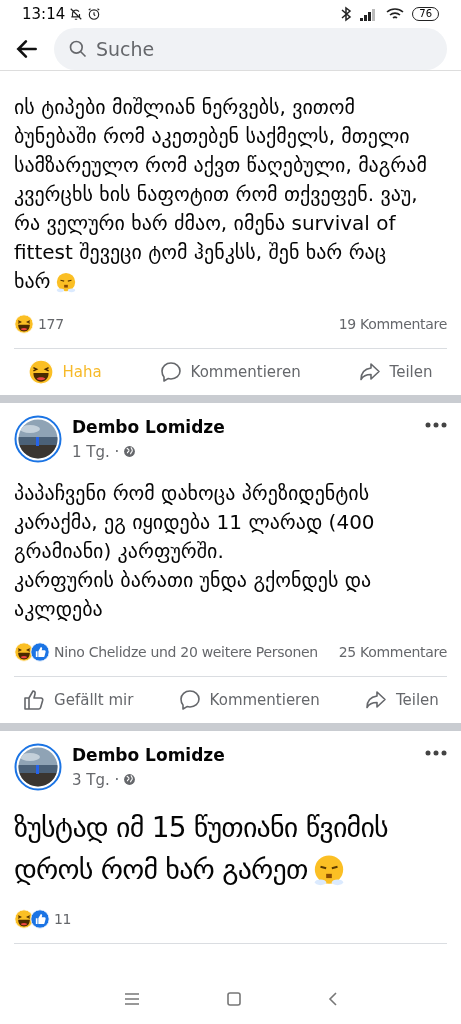  What do you see at coordinates (131, 999) in the screenshot?
I see `menu-icon` at bounding box center [131, 999].